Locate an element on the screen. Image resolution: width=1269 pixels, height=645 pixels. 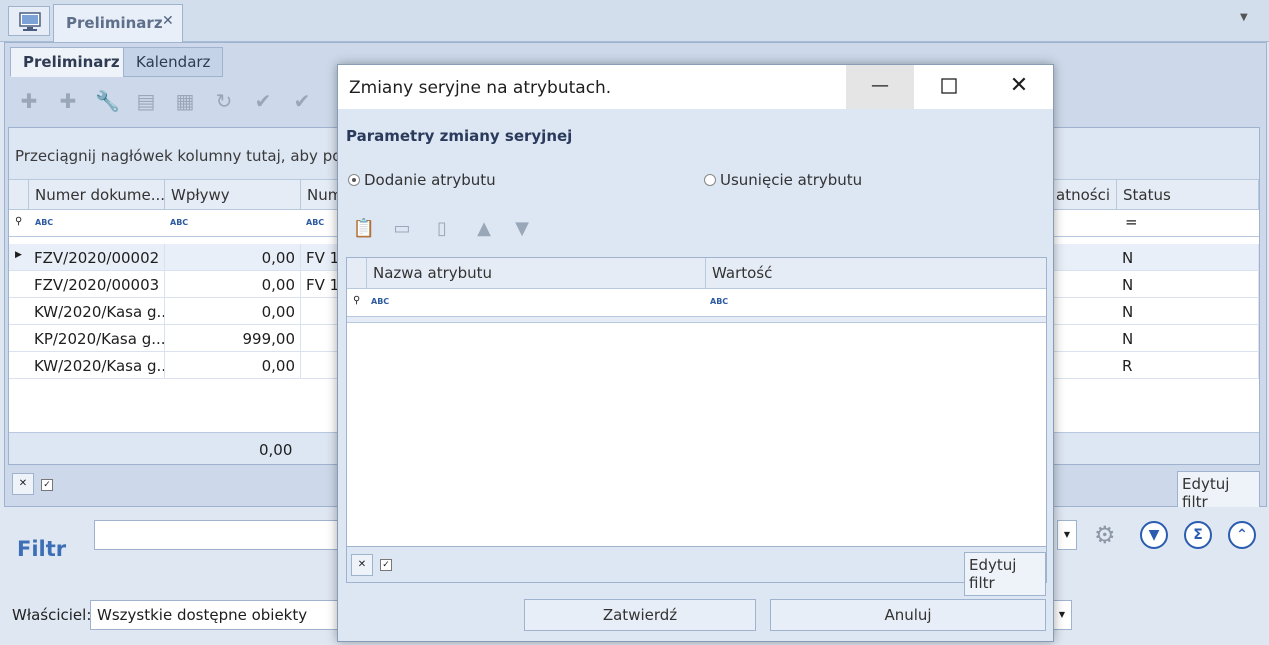
document-icon: ▤ is located at coordinates (146, 101).